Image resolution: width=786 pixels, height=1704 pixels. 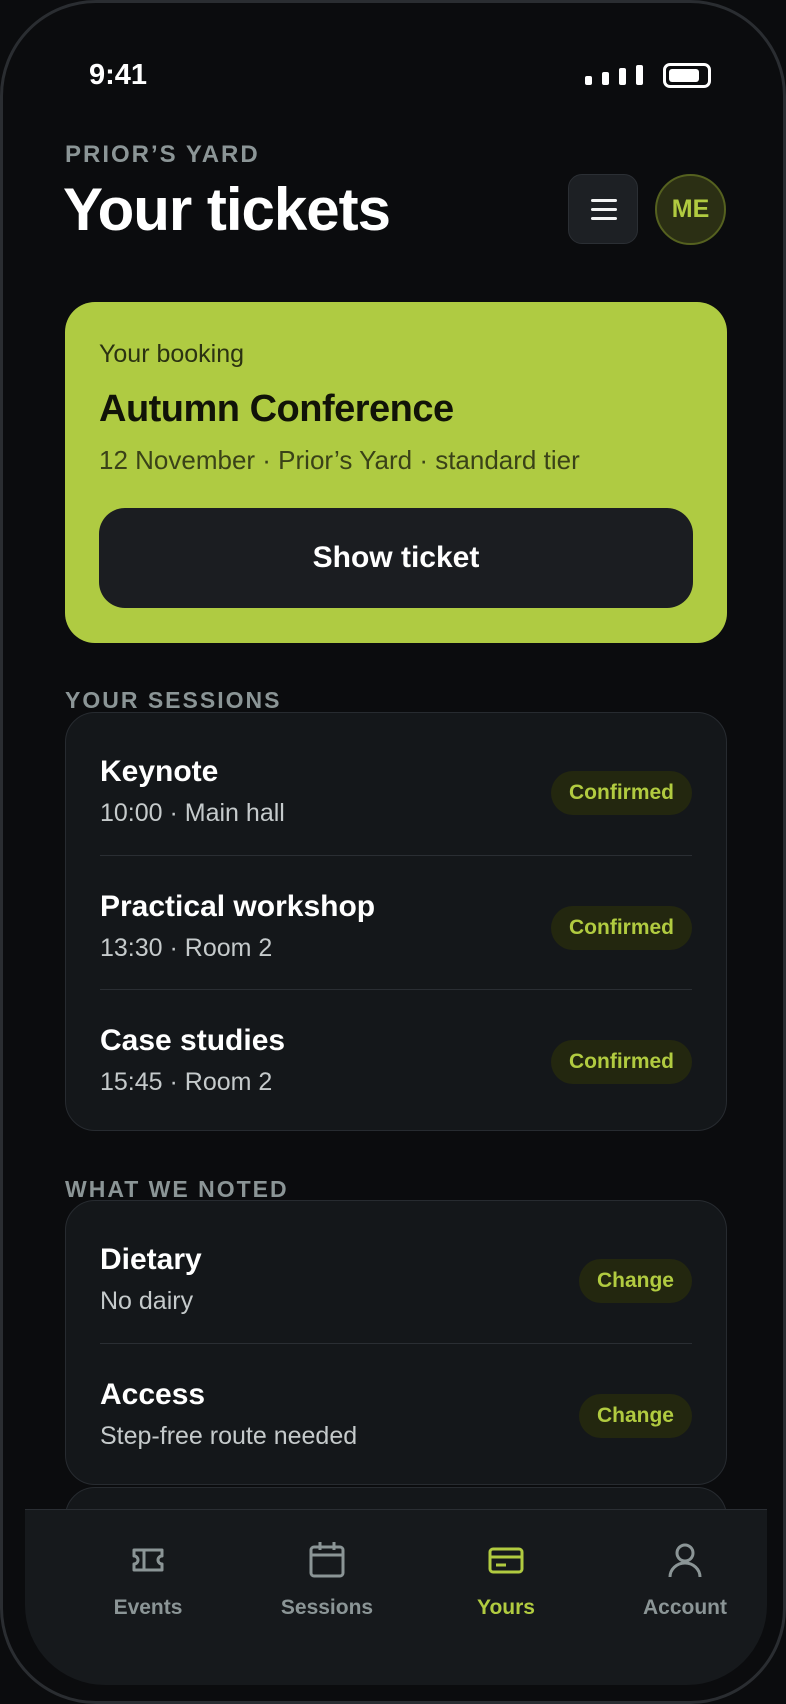 What do you see at coordinates (690, 209) in the screenshot?
I see `avatar: ME` at bounding box center [690, 209].